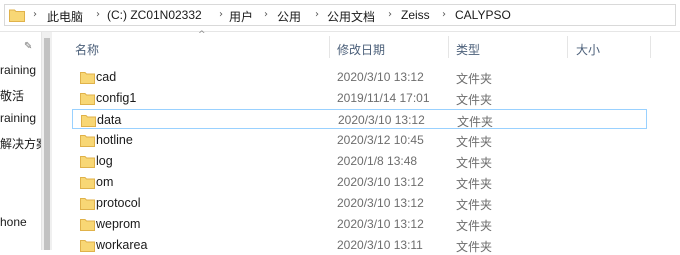  Describe the element at coordinates (289, 16) in the screenshot. I see `breadcrumb-item-public: 公用` at that location.